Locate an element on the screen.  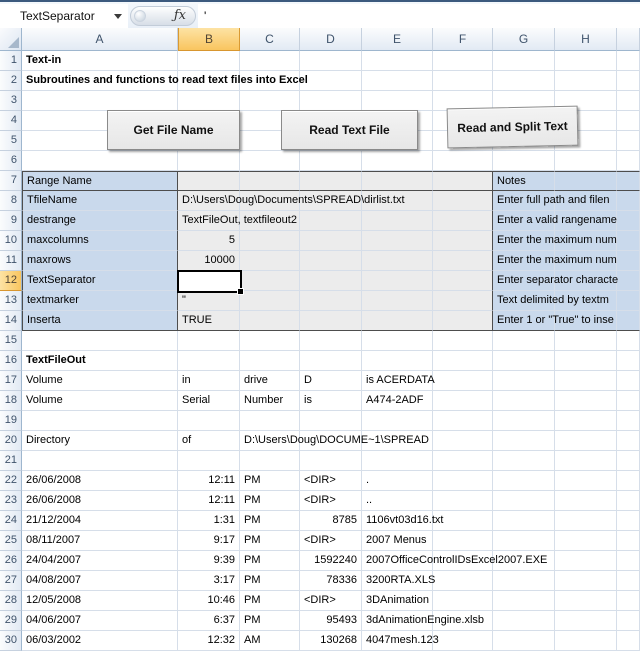
cell-C24: PM is located at coordinates (270, 521).